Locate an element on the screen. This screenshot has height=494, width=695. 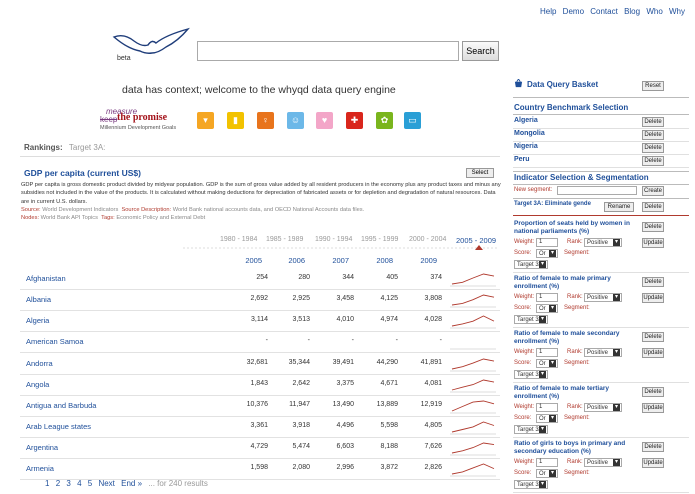
disease-icon: ✚ is located at coordinates (354, 120).